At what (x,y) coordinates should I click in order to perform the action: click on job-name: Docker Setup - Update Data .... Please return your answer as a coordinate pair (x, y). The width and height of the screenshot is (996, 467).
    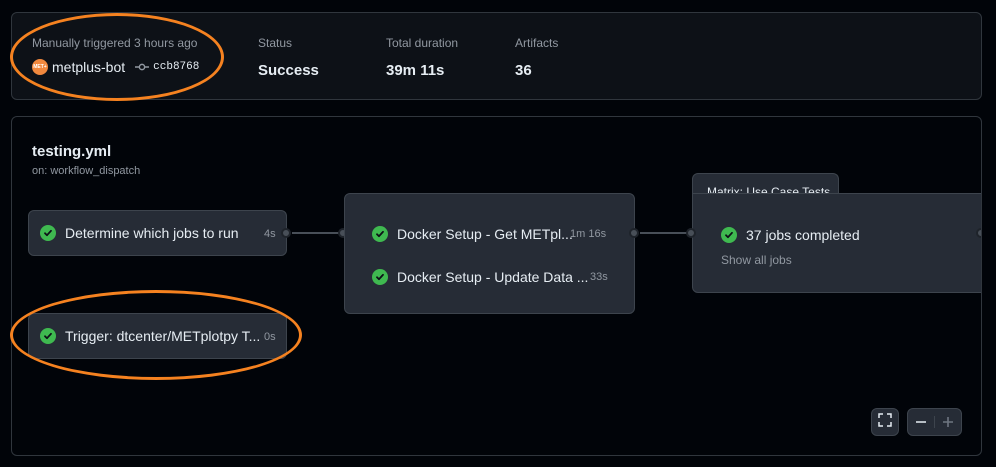
    Looking at the image, I should click on (493, 277).